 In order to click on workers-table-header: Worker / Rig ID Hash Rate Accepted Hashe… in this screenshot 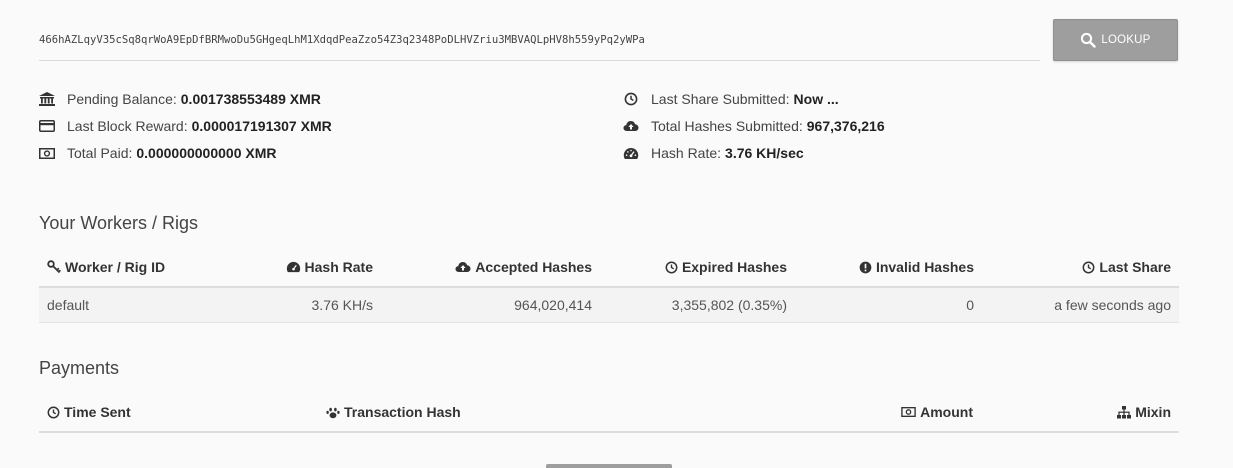, I will do `click(609, 268)`.